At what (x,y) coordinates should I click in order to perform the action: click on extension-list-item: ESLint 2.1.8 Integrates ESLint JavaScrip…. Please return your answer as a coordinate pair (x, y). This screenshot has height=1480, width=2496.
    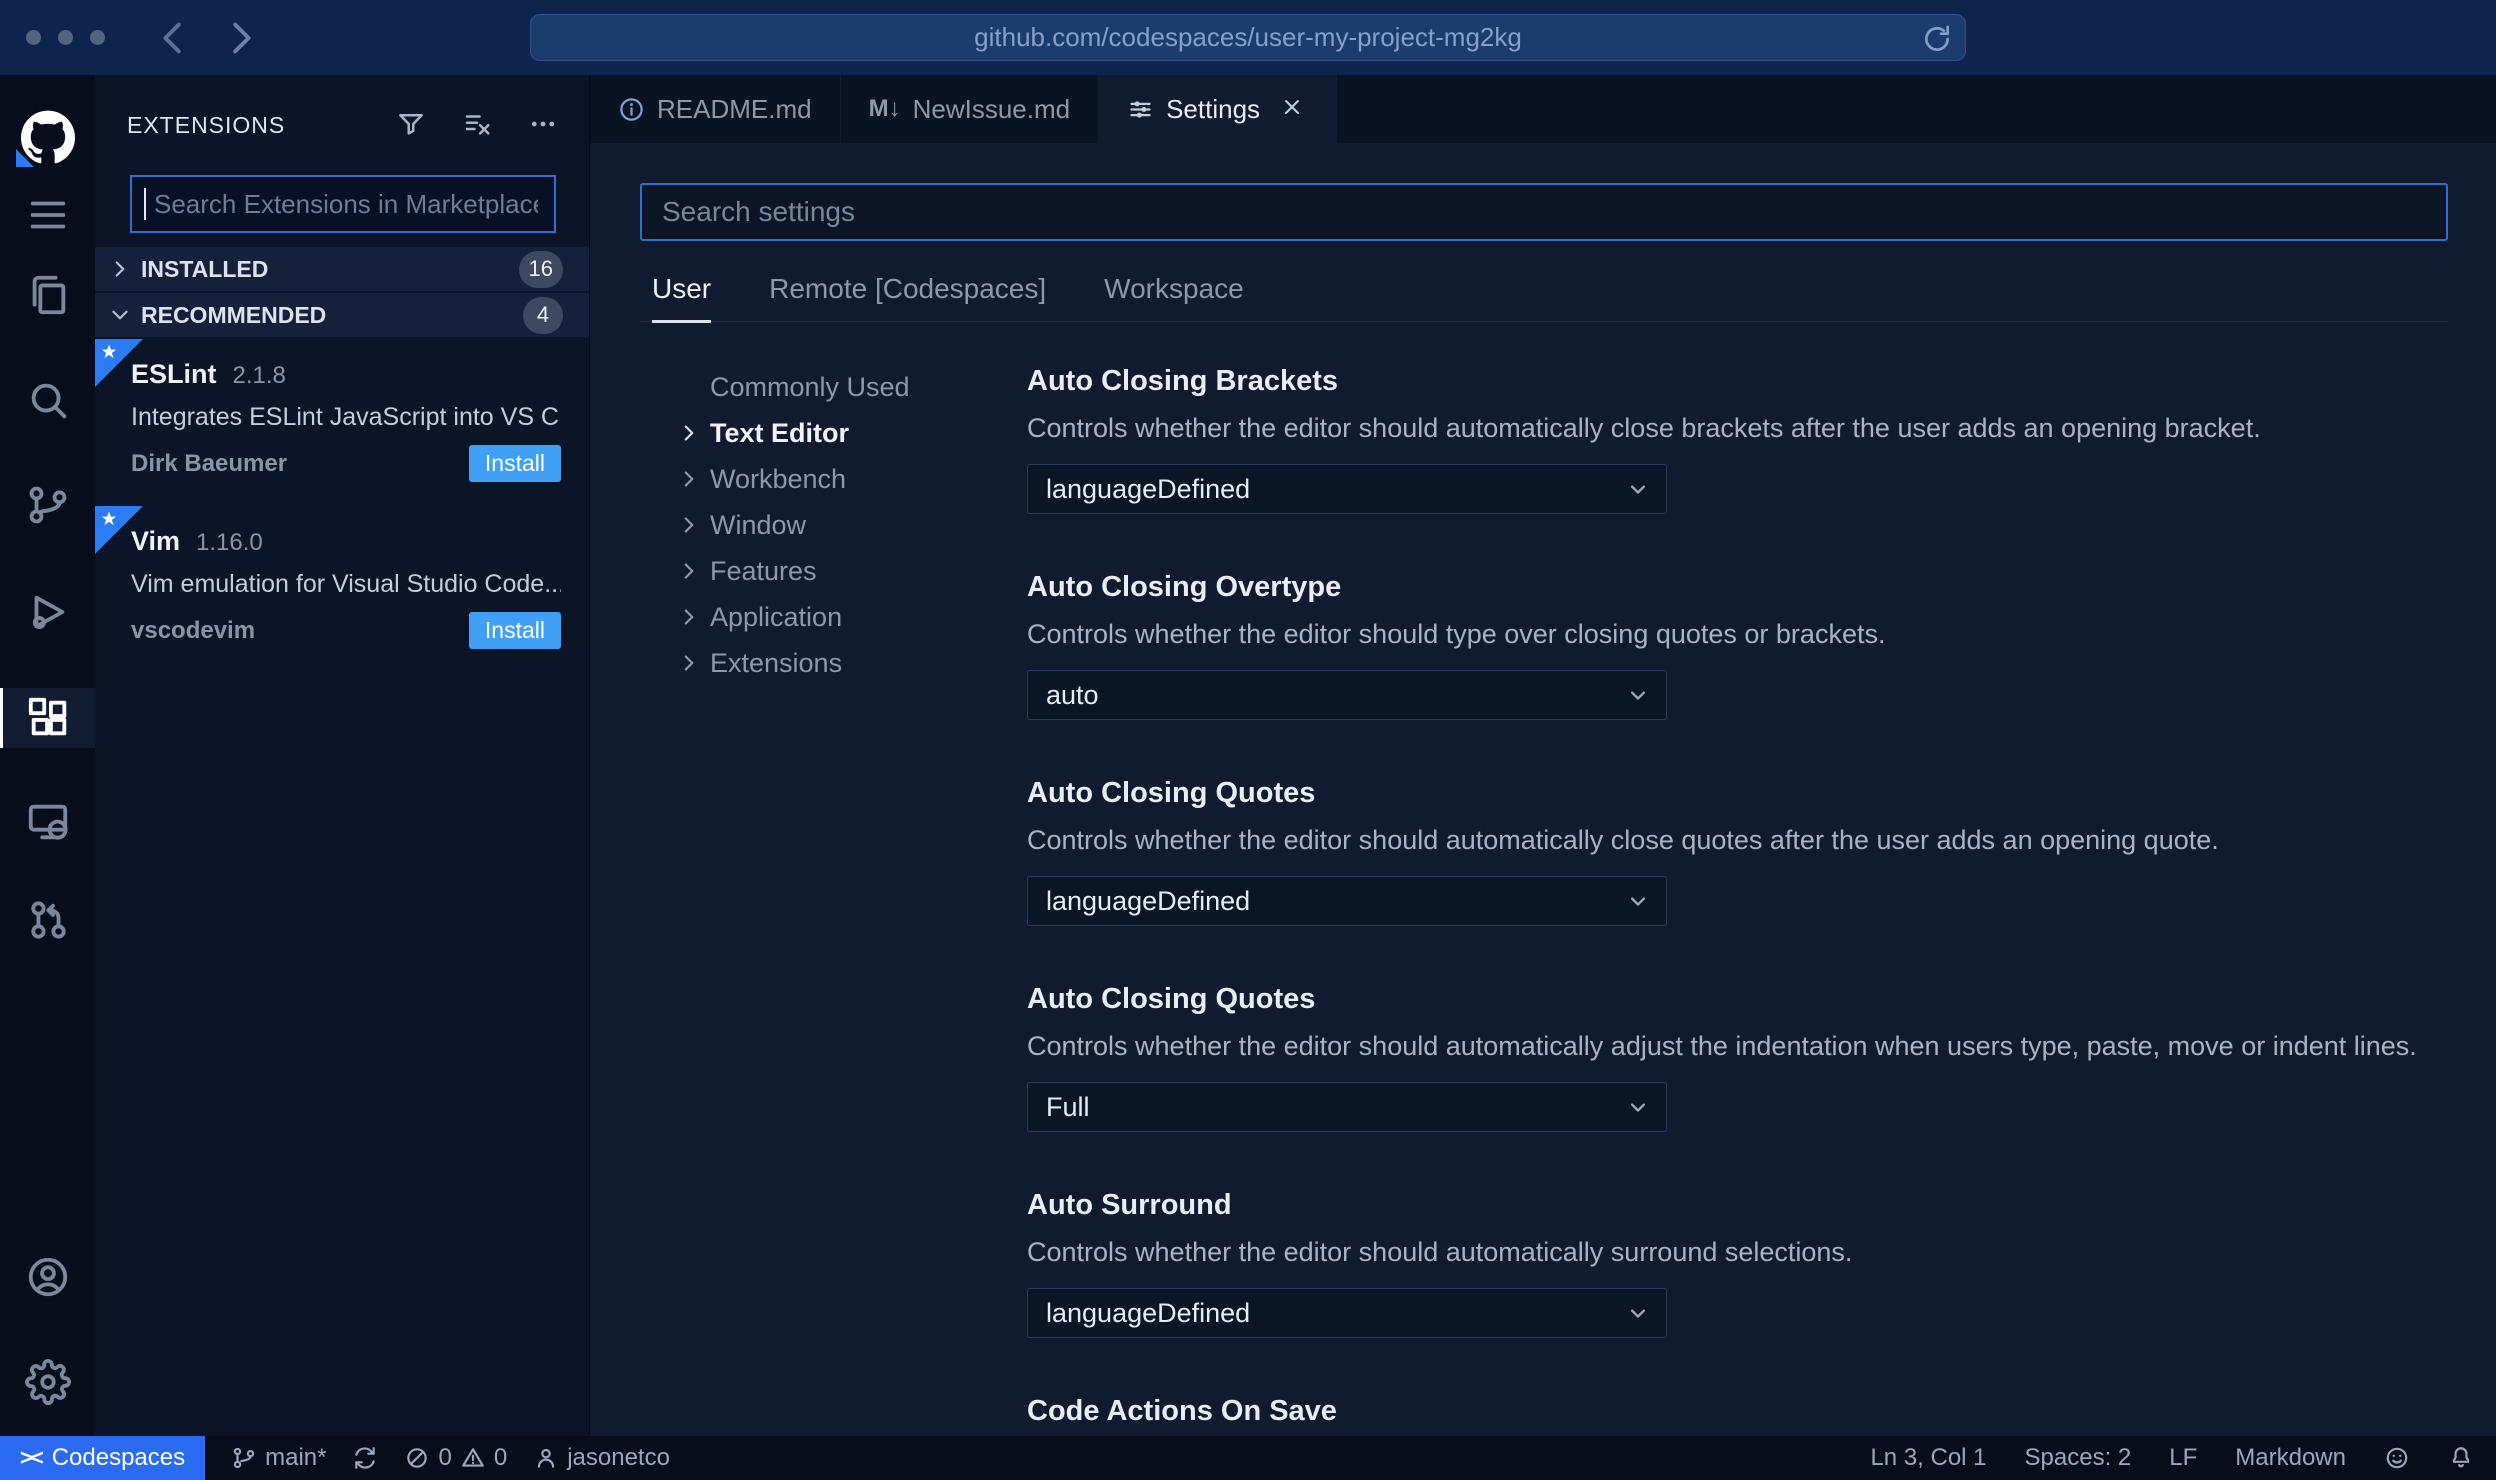
    Looking at the image, I should click on (342, 422).